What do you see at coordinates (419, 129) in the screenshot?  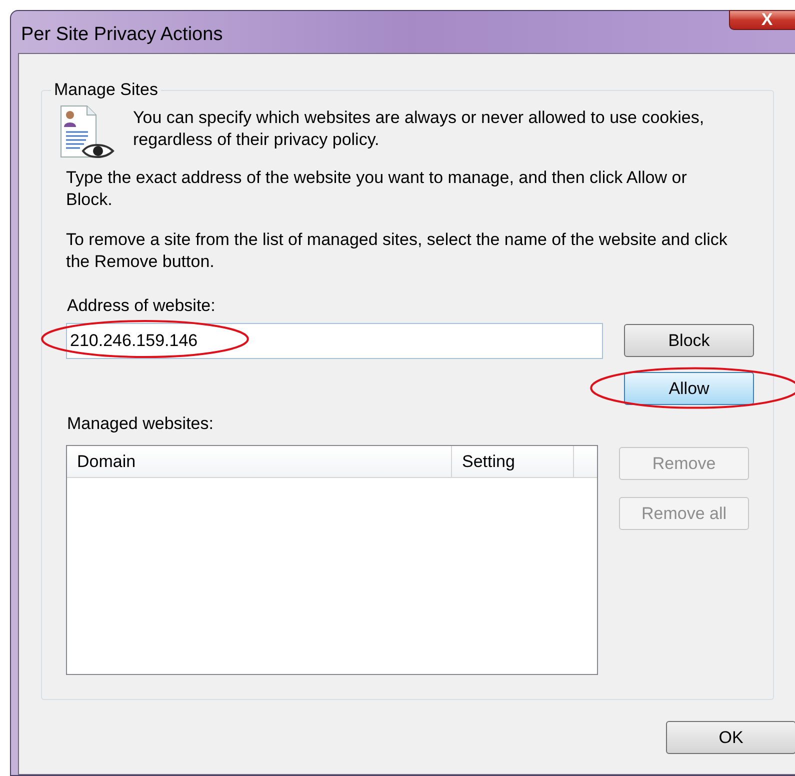 I see `intro-text: You can specify which websites are always or never allowed to use cookies, regardless of their privacy policy.` at bounding box center [419, 129].